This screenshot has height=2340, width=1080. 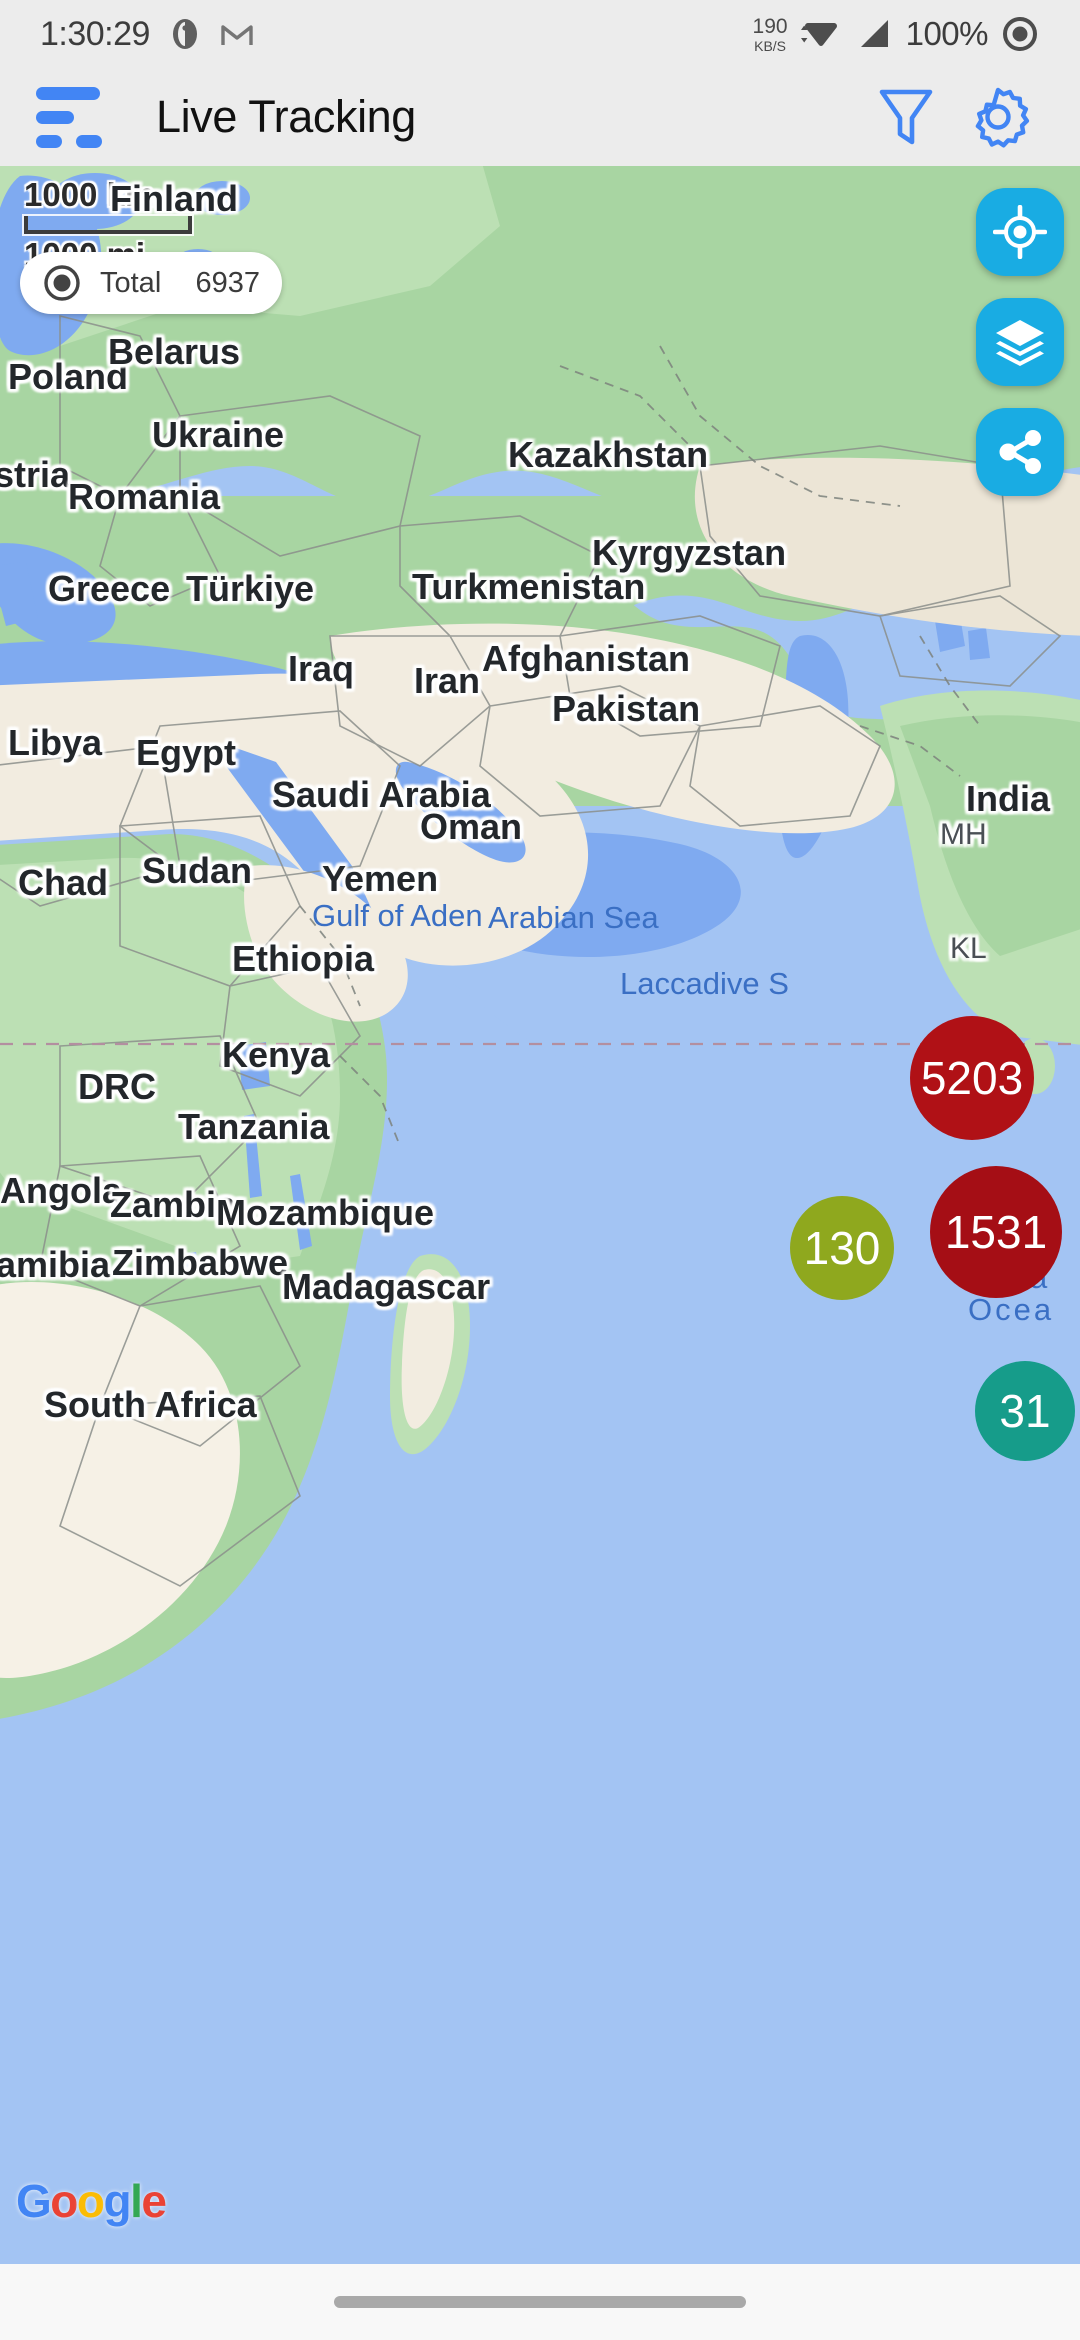 What do you see at coordinates (818, 34) in the screenshot?
I see `wifi-icon` at bounding box center [818, 34].